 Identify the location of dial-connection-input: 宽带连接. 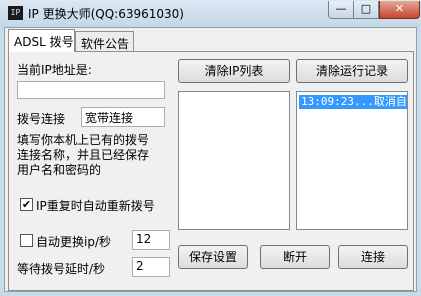
(123, 117).